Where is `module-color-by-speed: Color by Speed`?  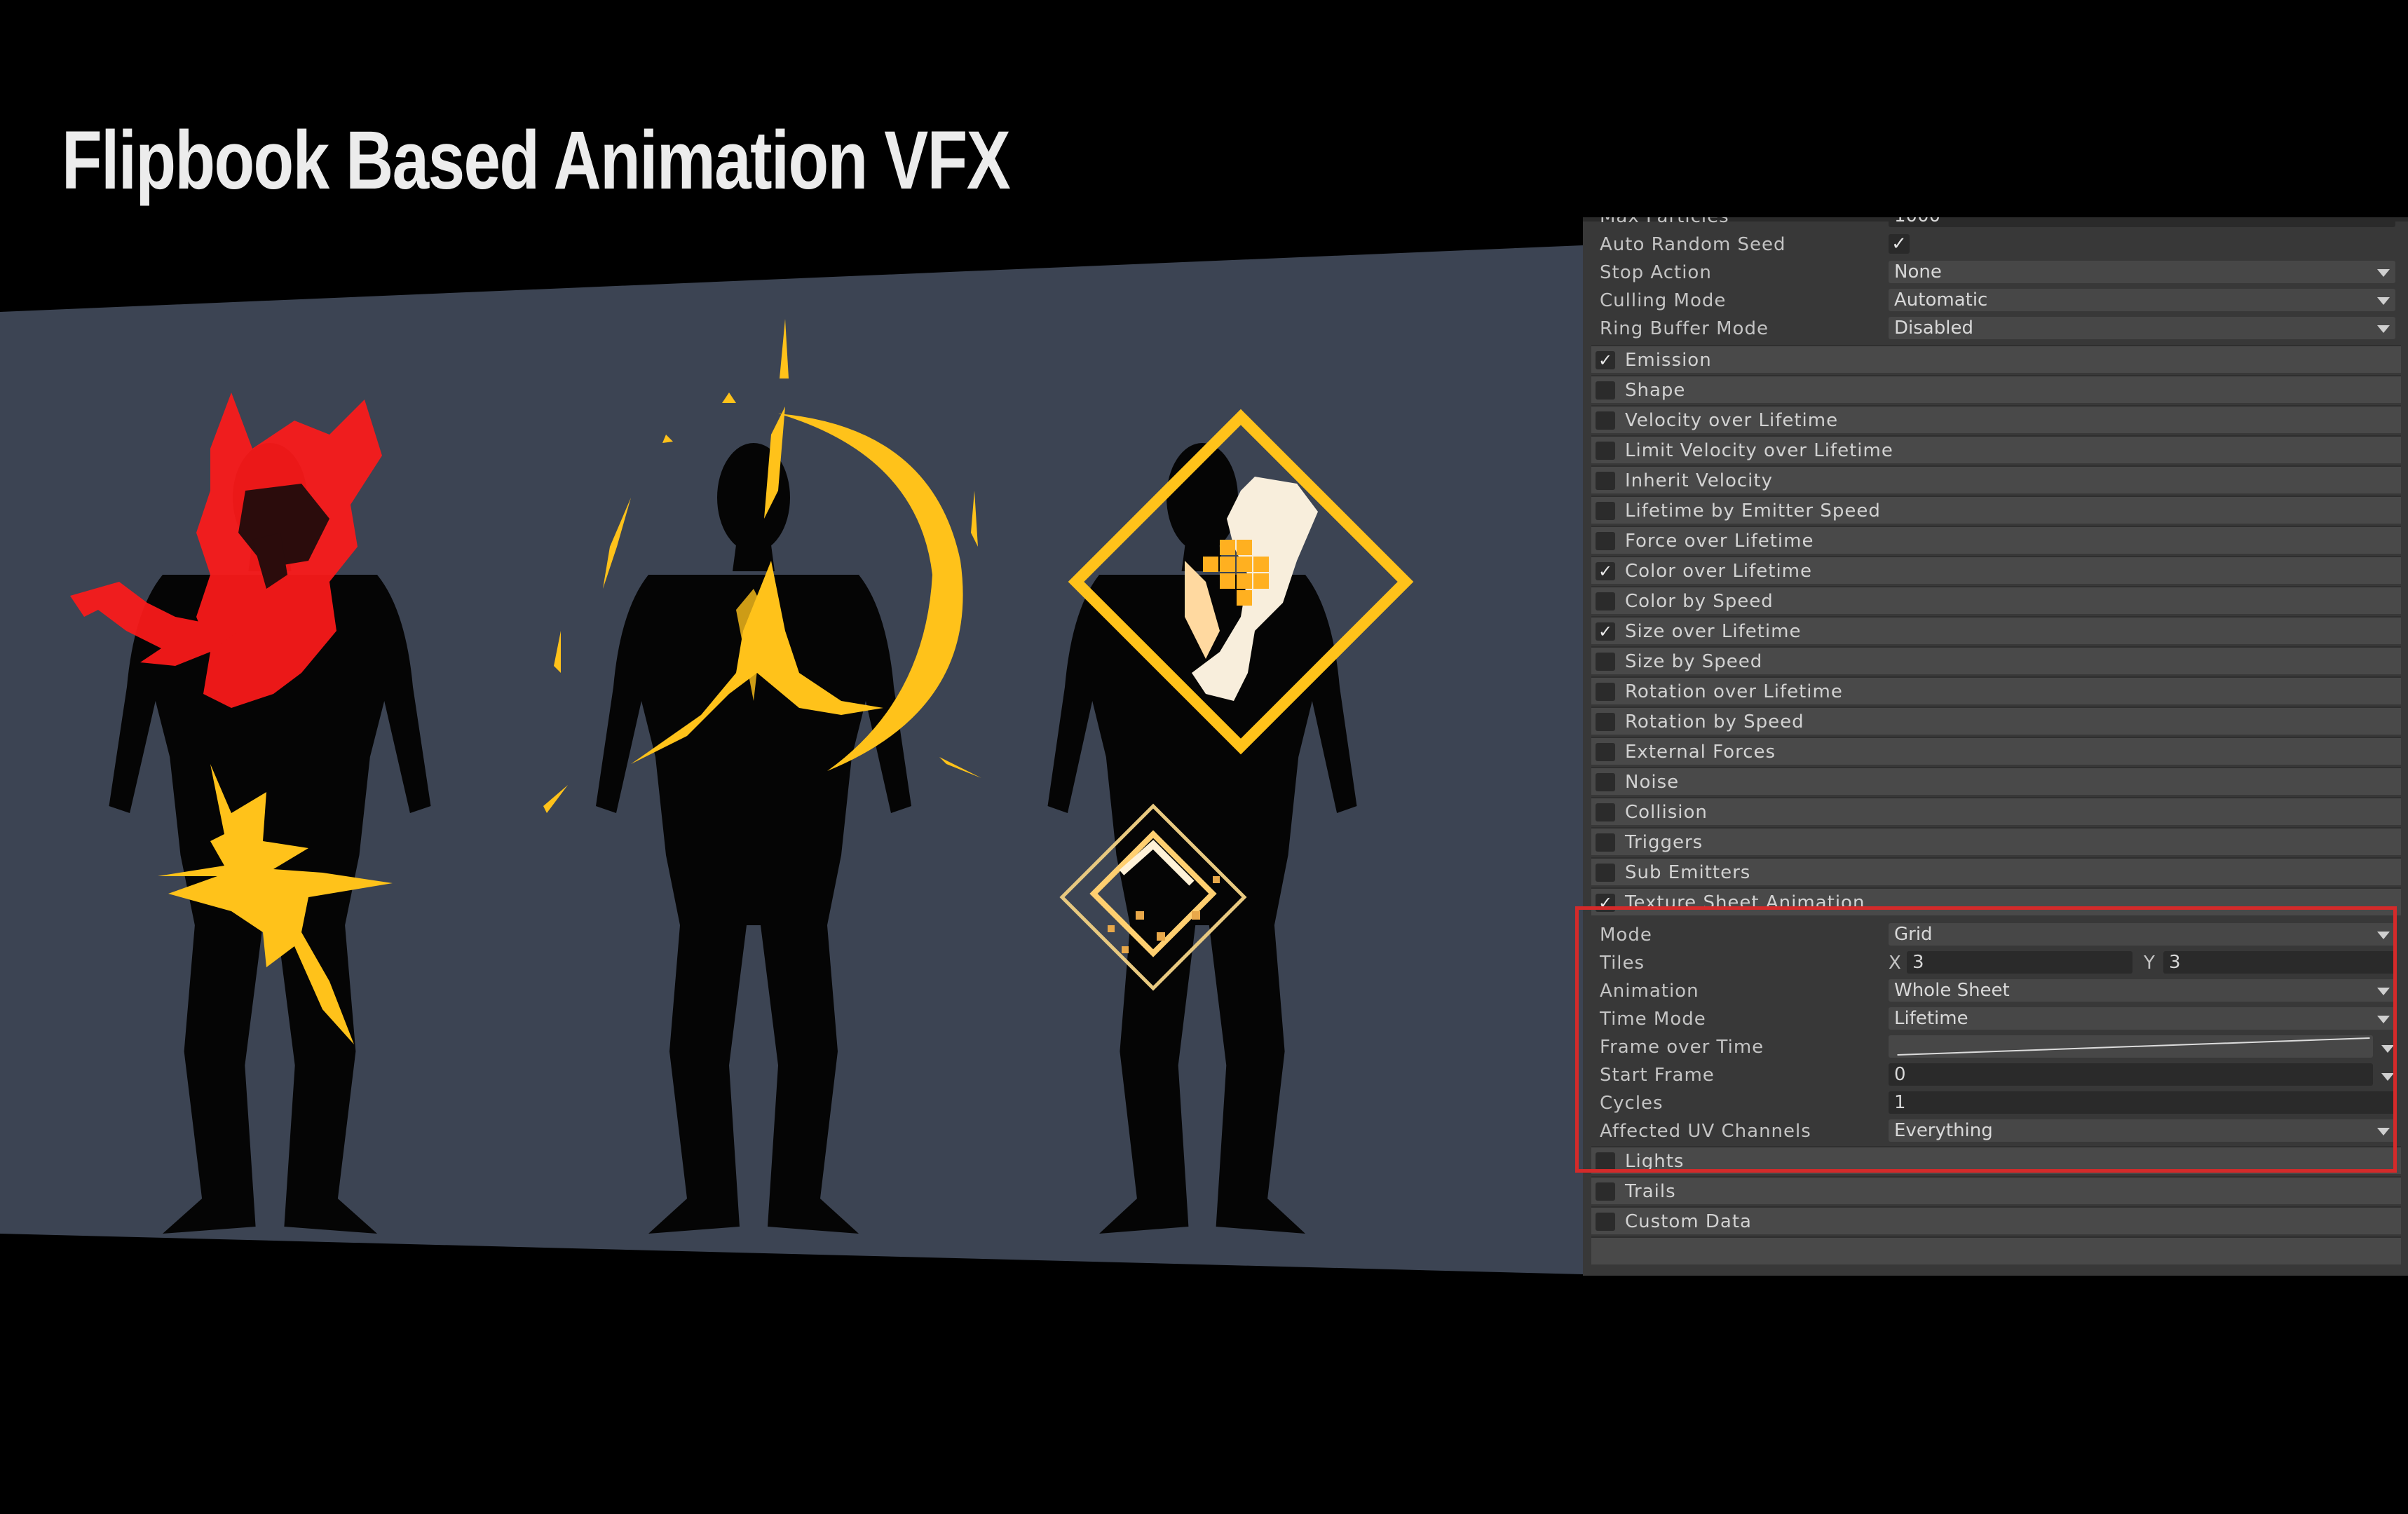
module-color-by-speed: Color by Speed is located at coordinates (1996, 600).